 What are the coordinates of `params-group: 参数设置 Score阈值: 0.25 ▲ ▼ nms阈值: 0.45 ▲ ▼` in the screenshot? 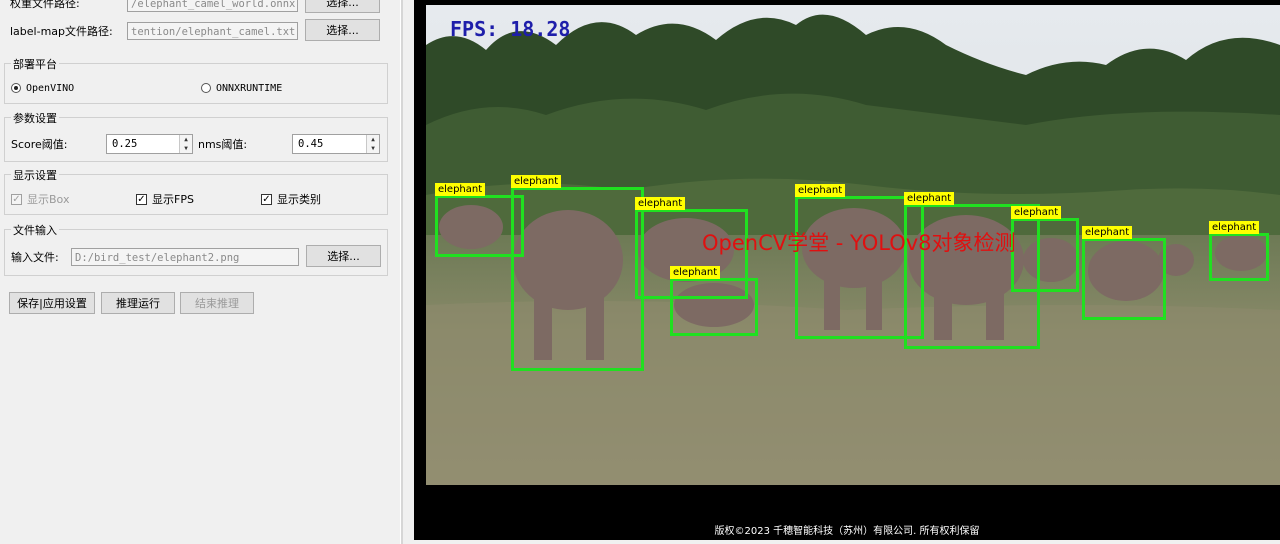 It's located at (196, 136).